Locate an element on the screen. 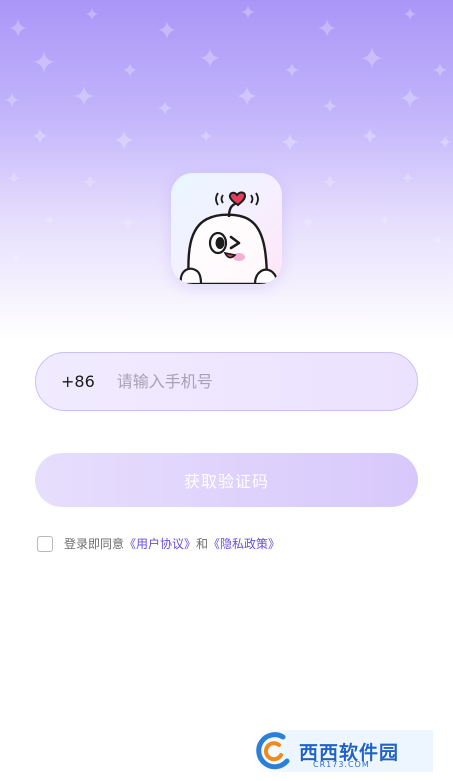  agreement-row: 登录即同意 《用户协议》 和 《隐私政策》 is located at coordinates (158, 543).